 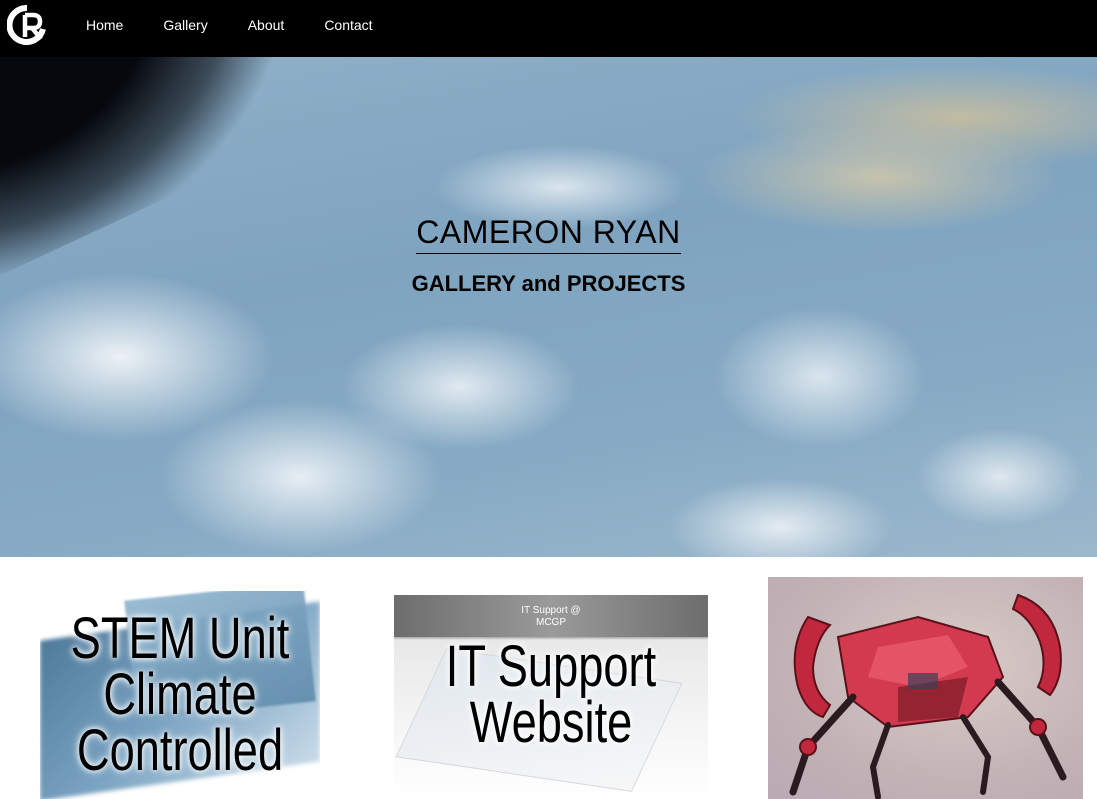 What do you see at coordinates (104, 25) in the screenshot?
I see `nav-home-link: Home` at bounding box center [104, 25].